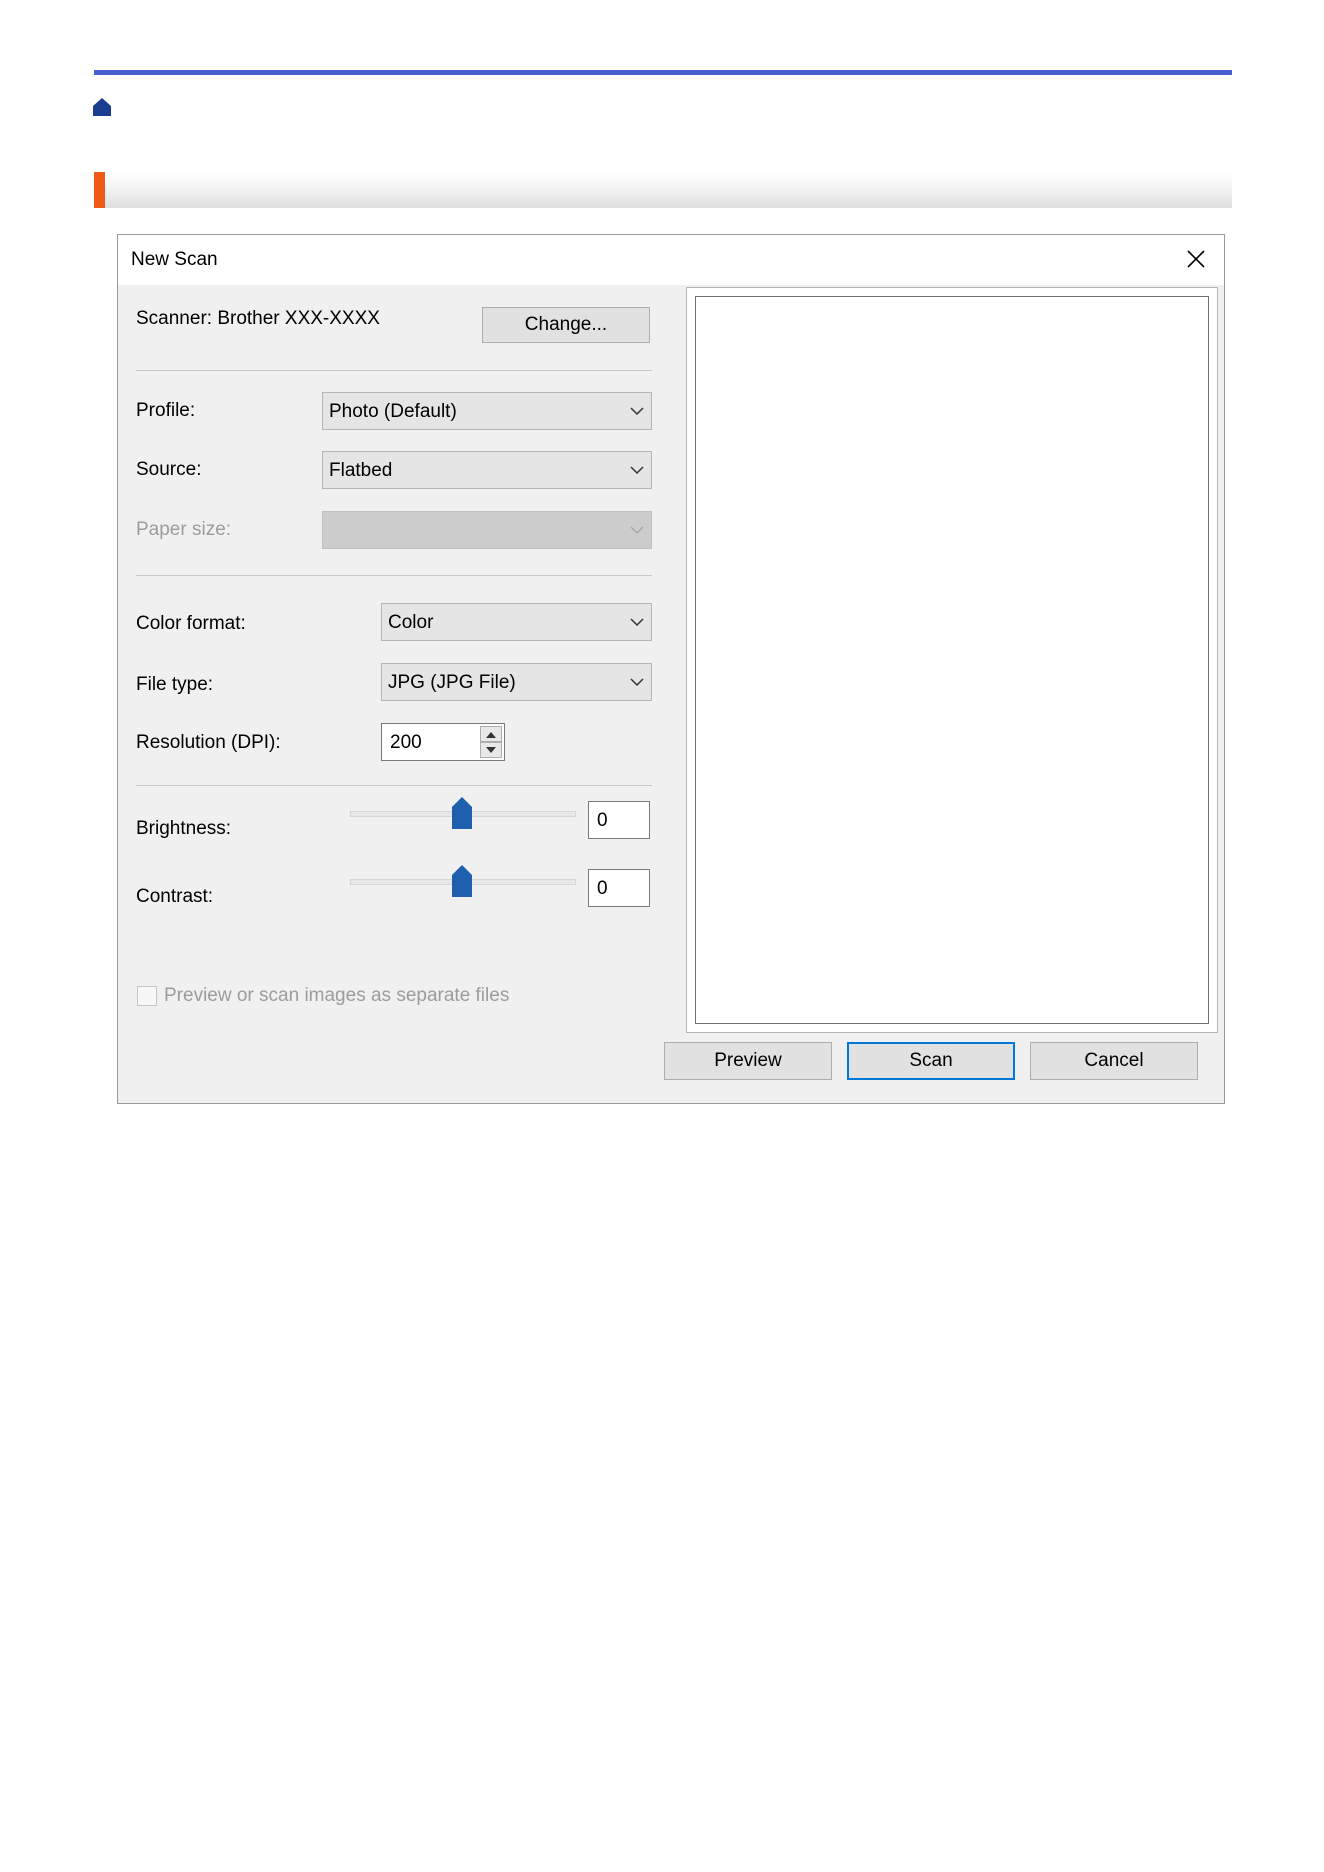  Describe the element at coordinates (663, 190) in the screenshot. I see `section-header-bar` at that location.